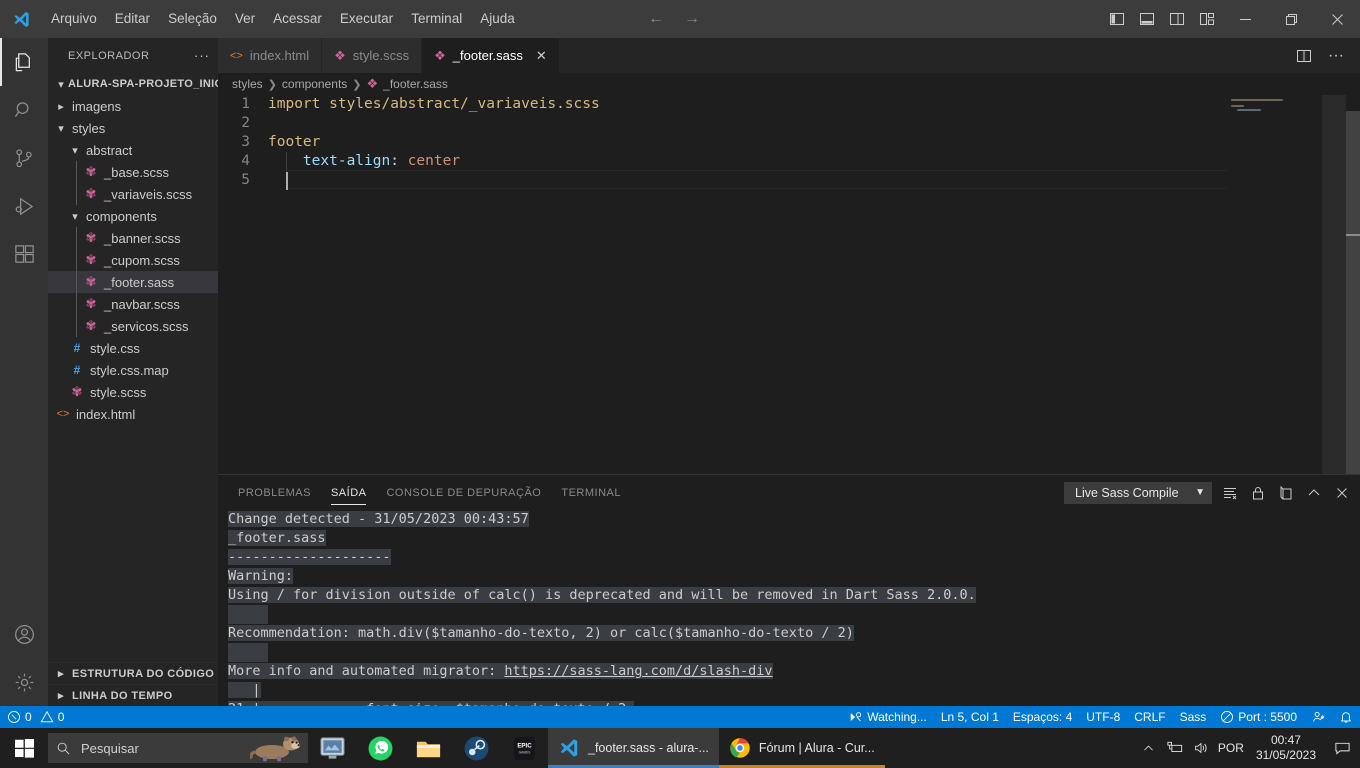  Describe the element at coordinates (415, 84) in the screenshot. I see `breadcrumb-file: _footer.sass` at that location.